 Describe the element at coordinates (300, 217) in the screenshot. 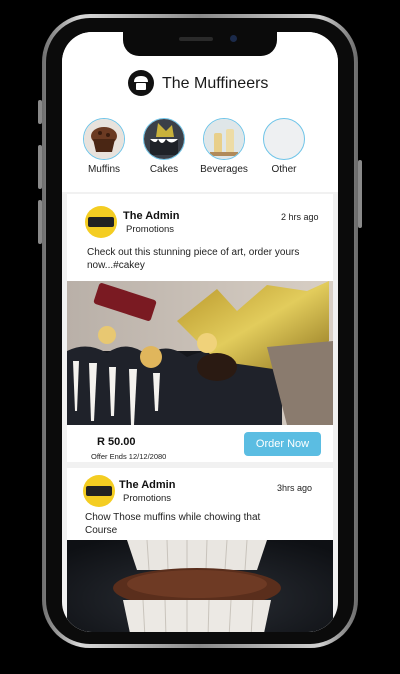

I see `post-time: 2 hrs ago` at that location.